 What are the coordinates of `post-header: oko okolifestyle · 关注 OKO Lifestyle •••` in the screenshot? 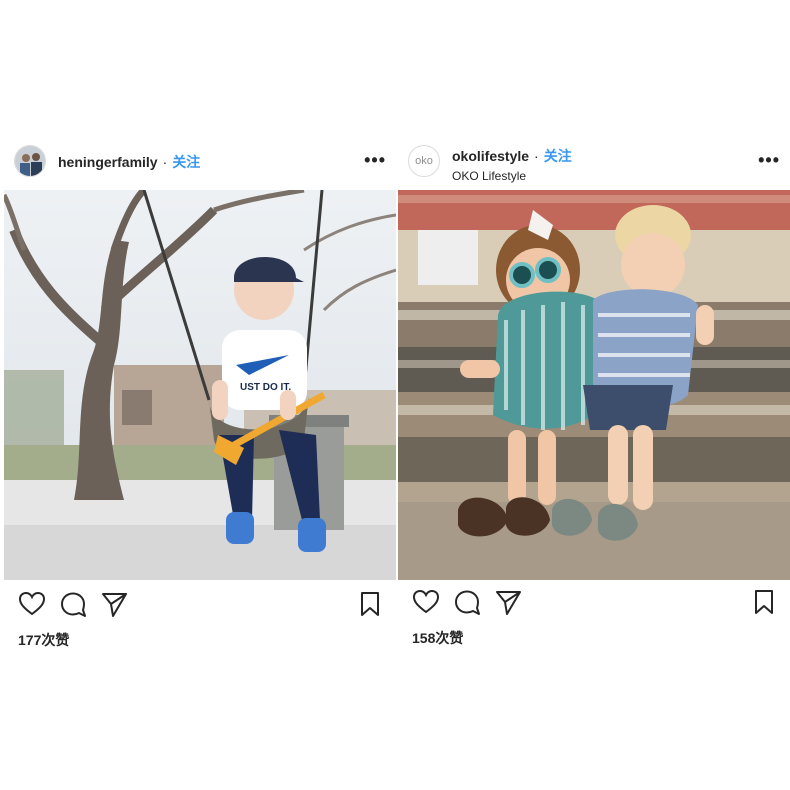 It's located at (594, 165).